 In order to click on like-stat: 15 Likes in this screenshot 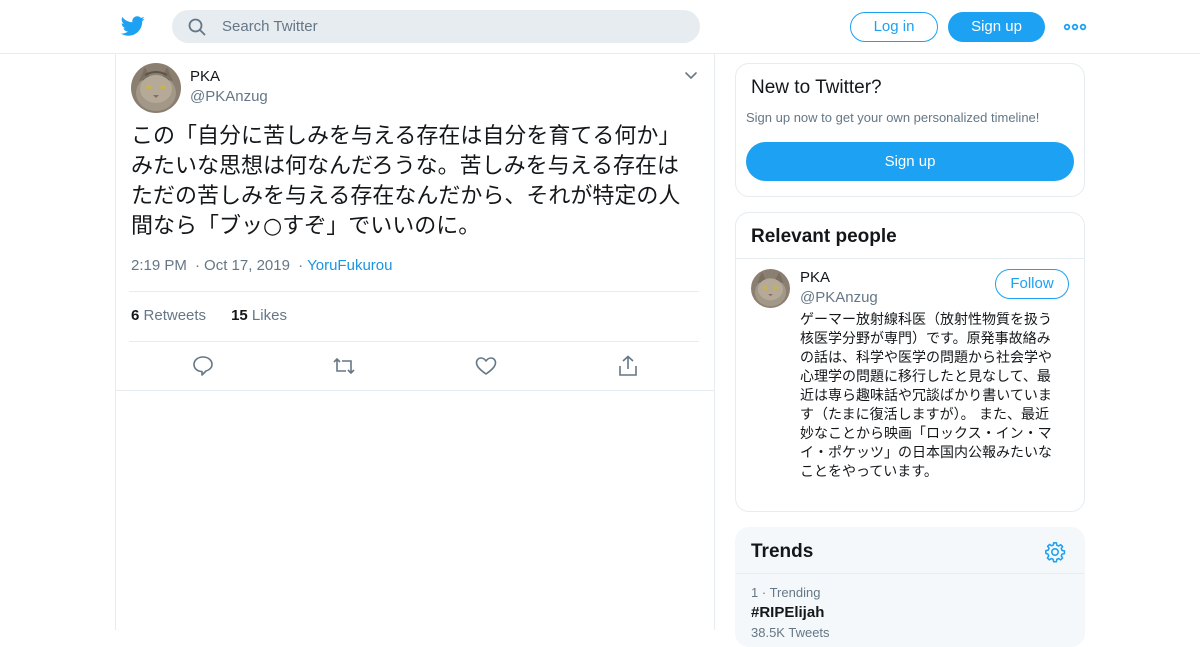, I will do `click(259, 315)`.